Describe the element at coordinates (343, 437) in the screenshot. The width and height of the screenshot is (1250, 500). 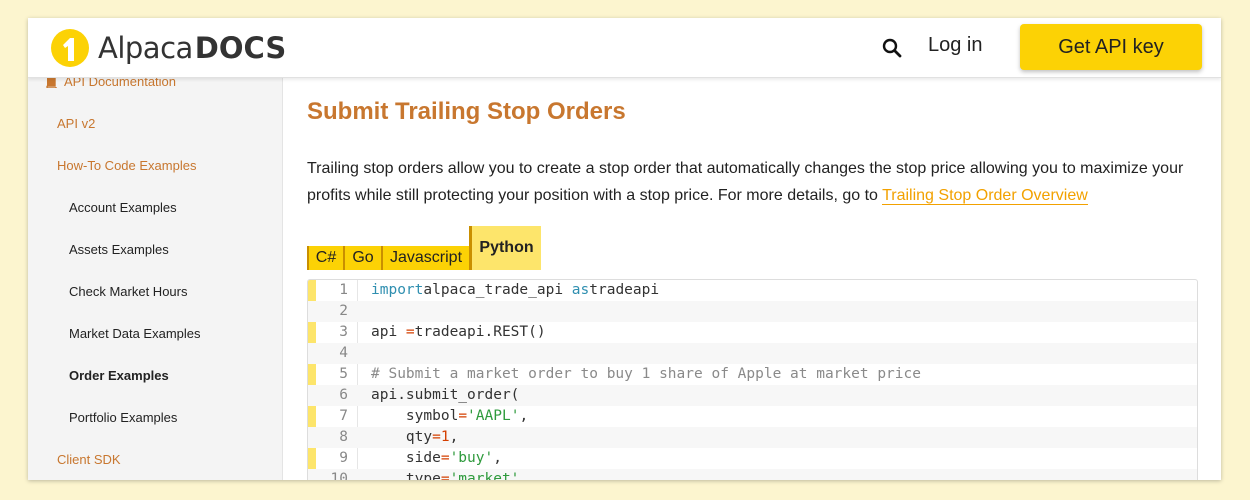
I see `line-number: 8` at that location.